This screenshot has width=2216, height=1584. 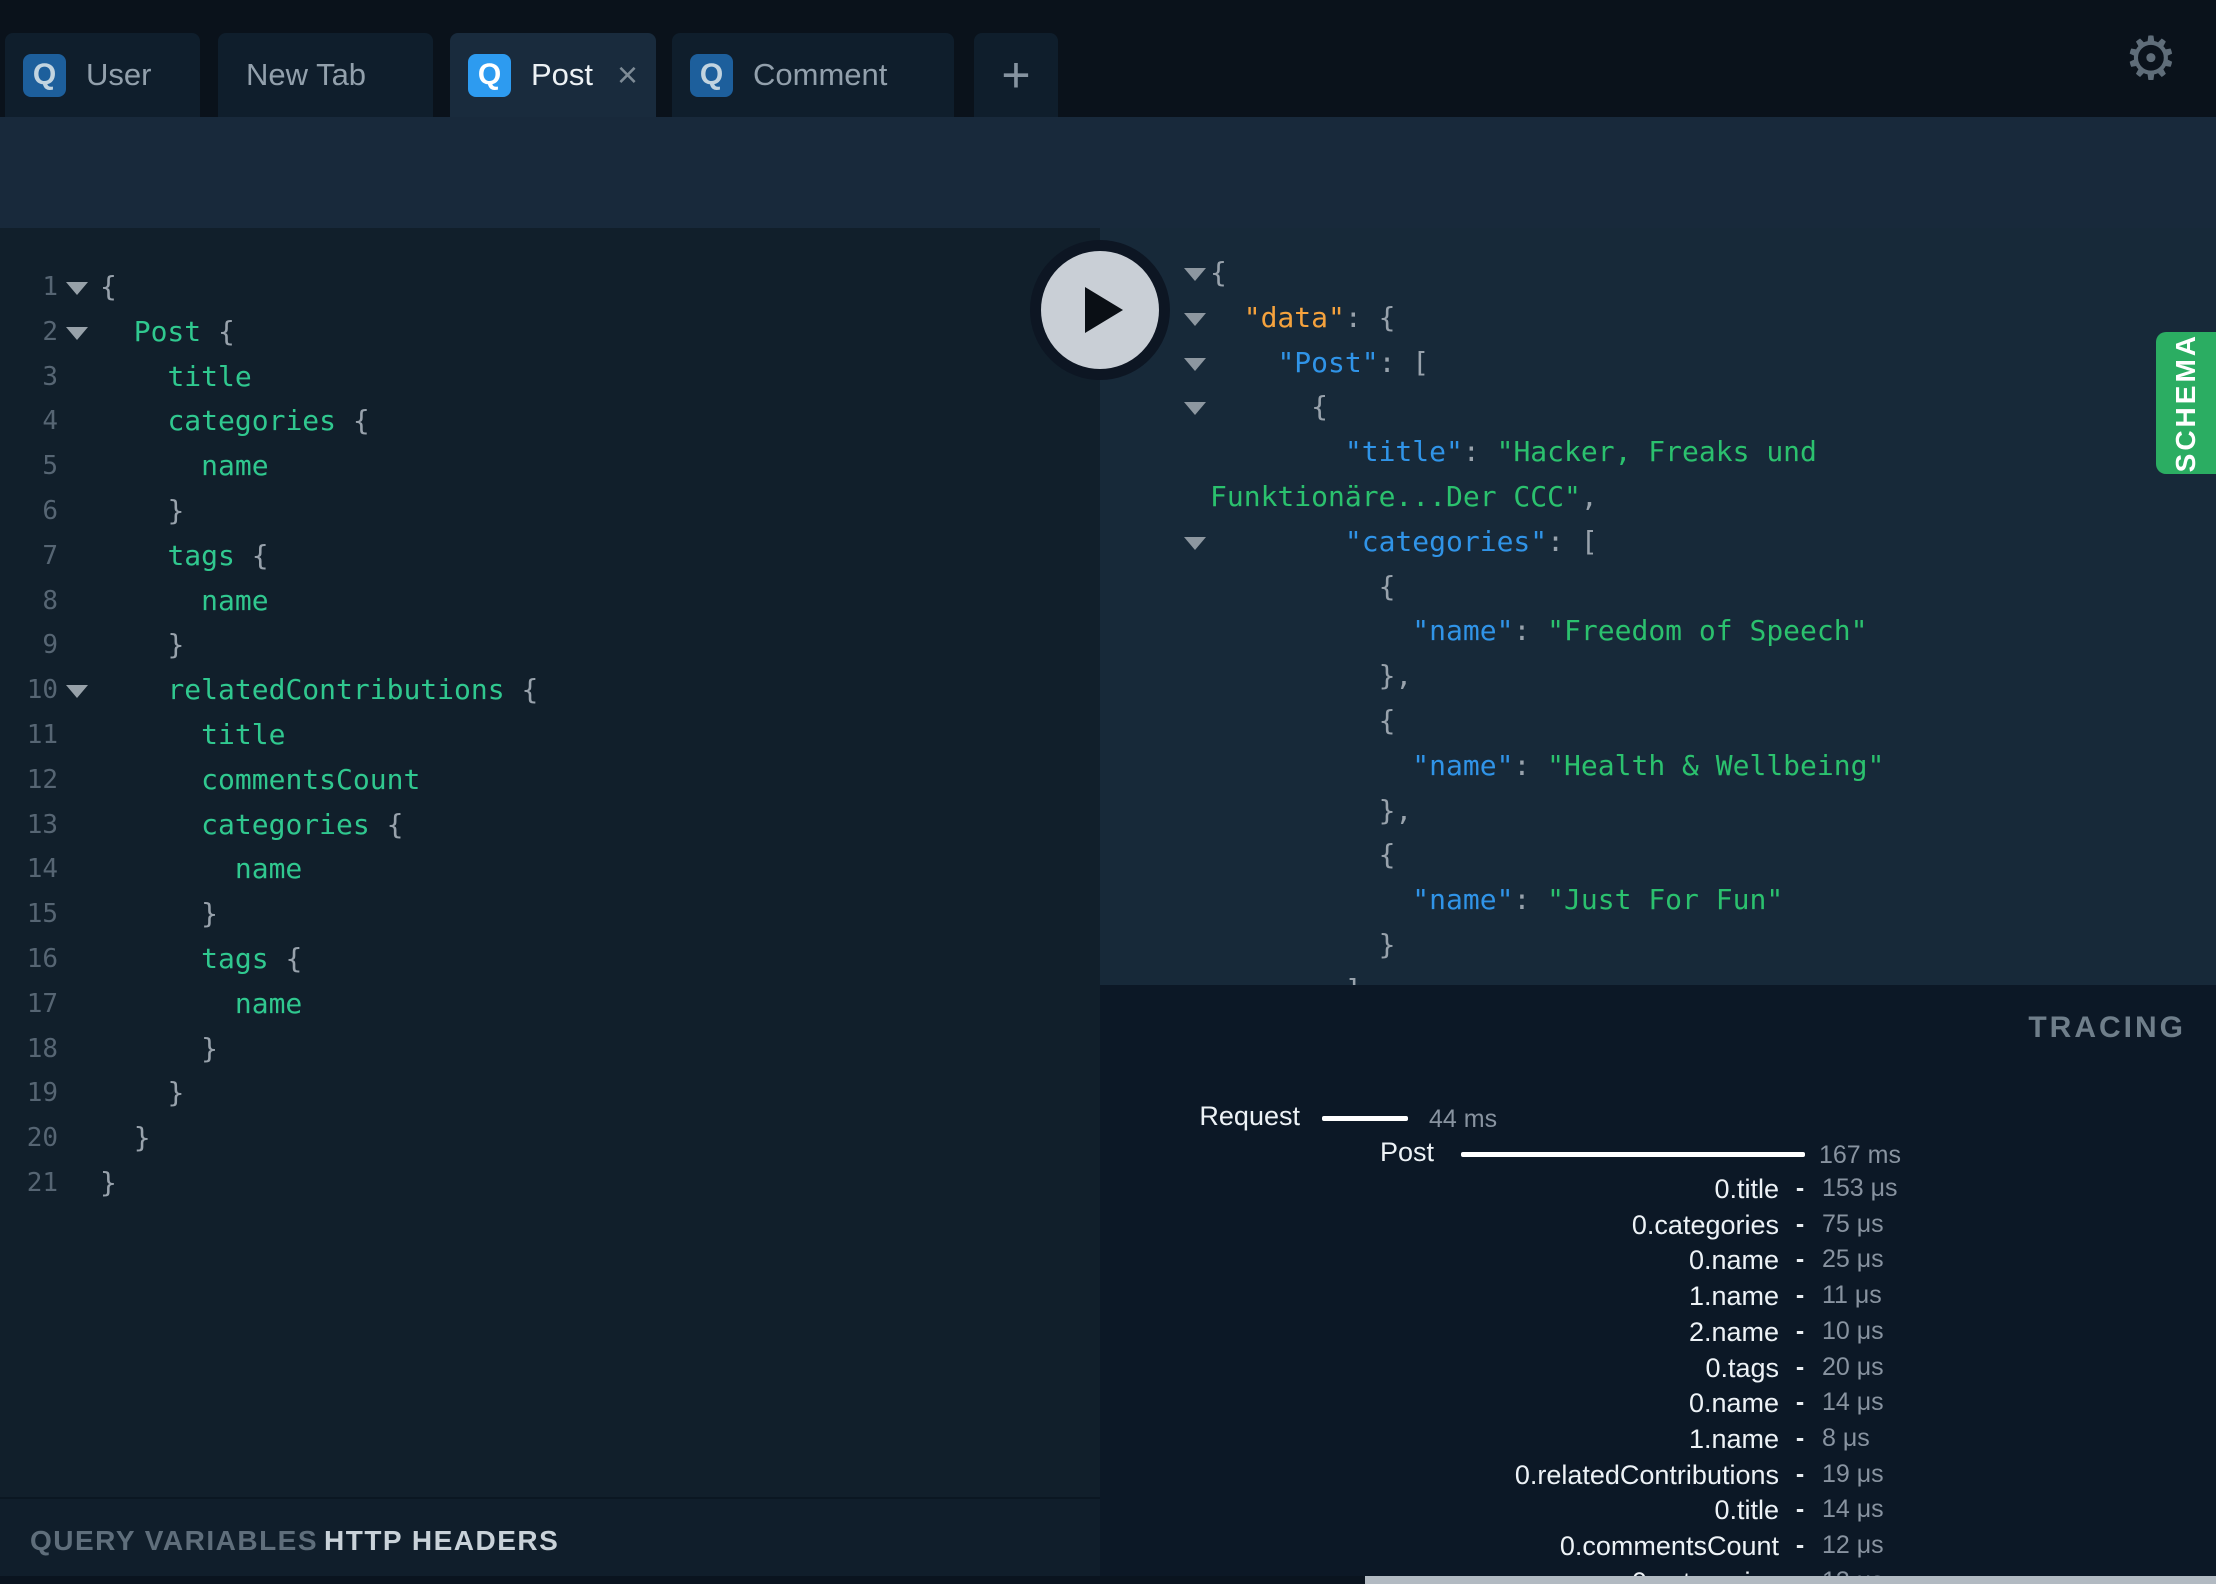 I want to click on code-text: commentsCount, so click(x=260, y=780).